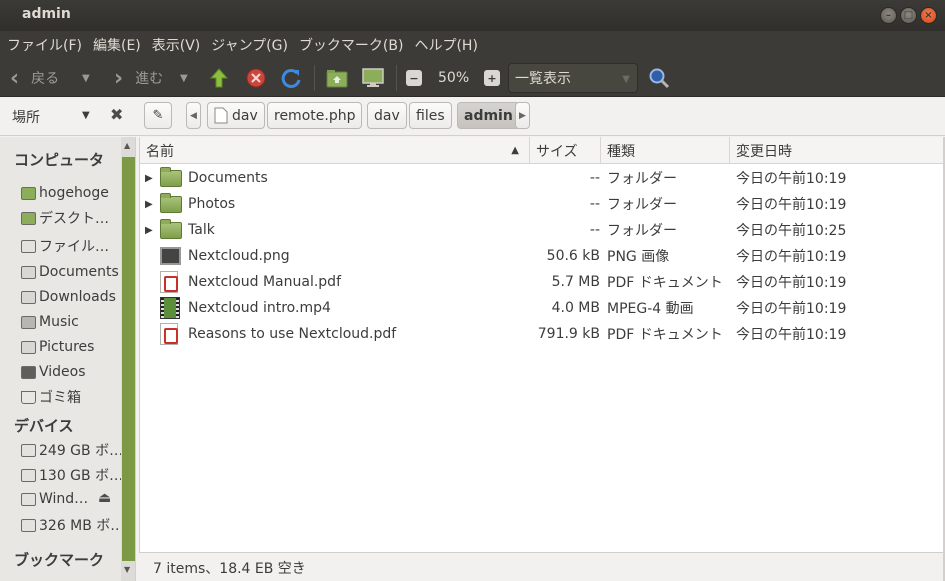 This screenshot has width=945, height=581. What do you see at coordinates (236, 115) in the screenshot?
I see `crumb-dav-1: dav` at bounding box center [236, 115].